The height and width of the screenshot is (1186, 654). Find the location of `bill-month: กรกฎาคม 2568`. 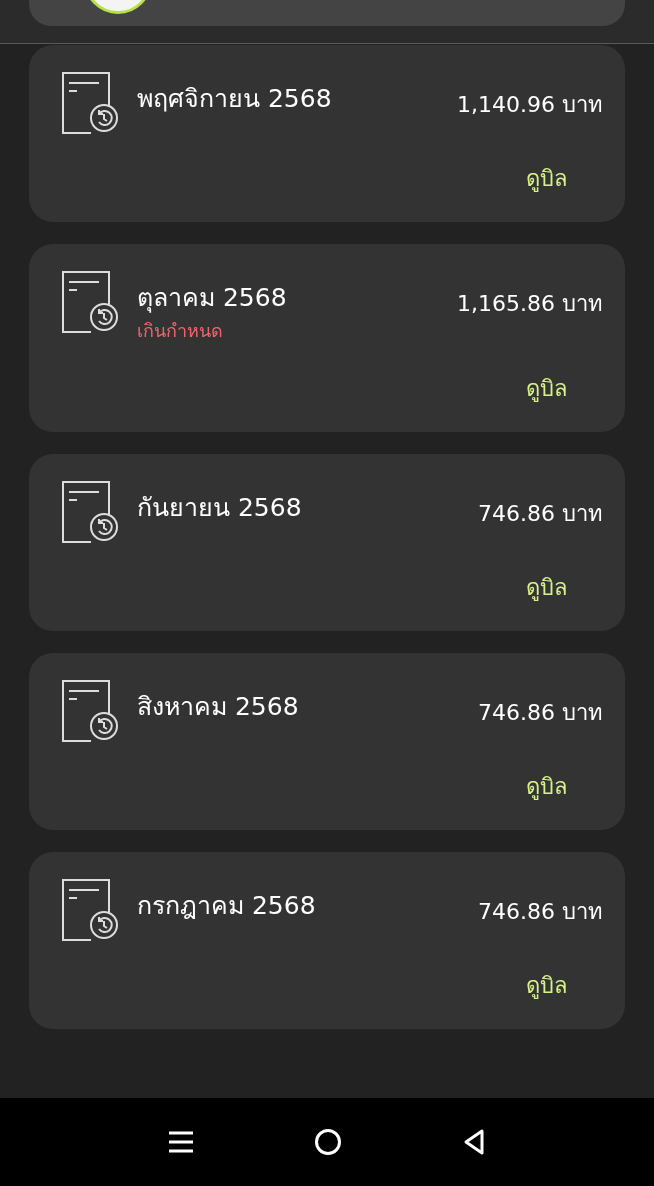

bill-month: กรกฎาคม 2568 is located at coordinates (227, 906).